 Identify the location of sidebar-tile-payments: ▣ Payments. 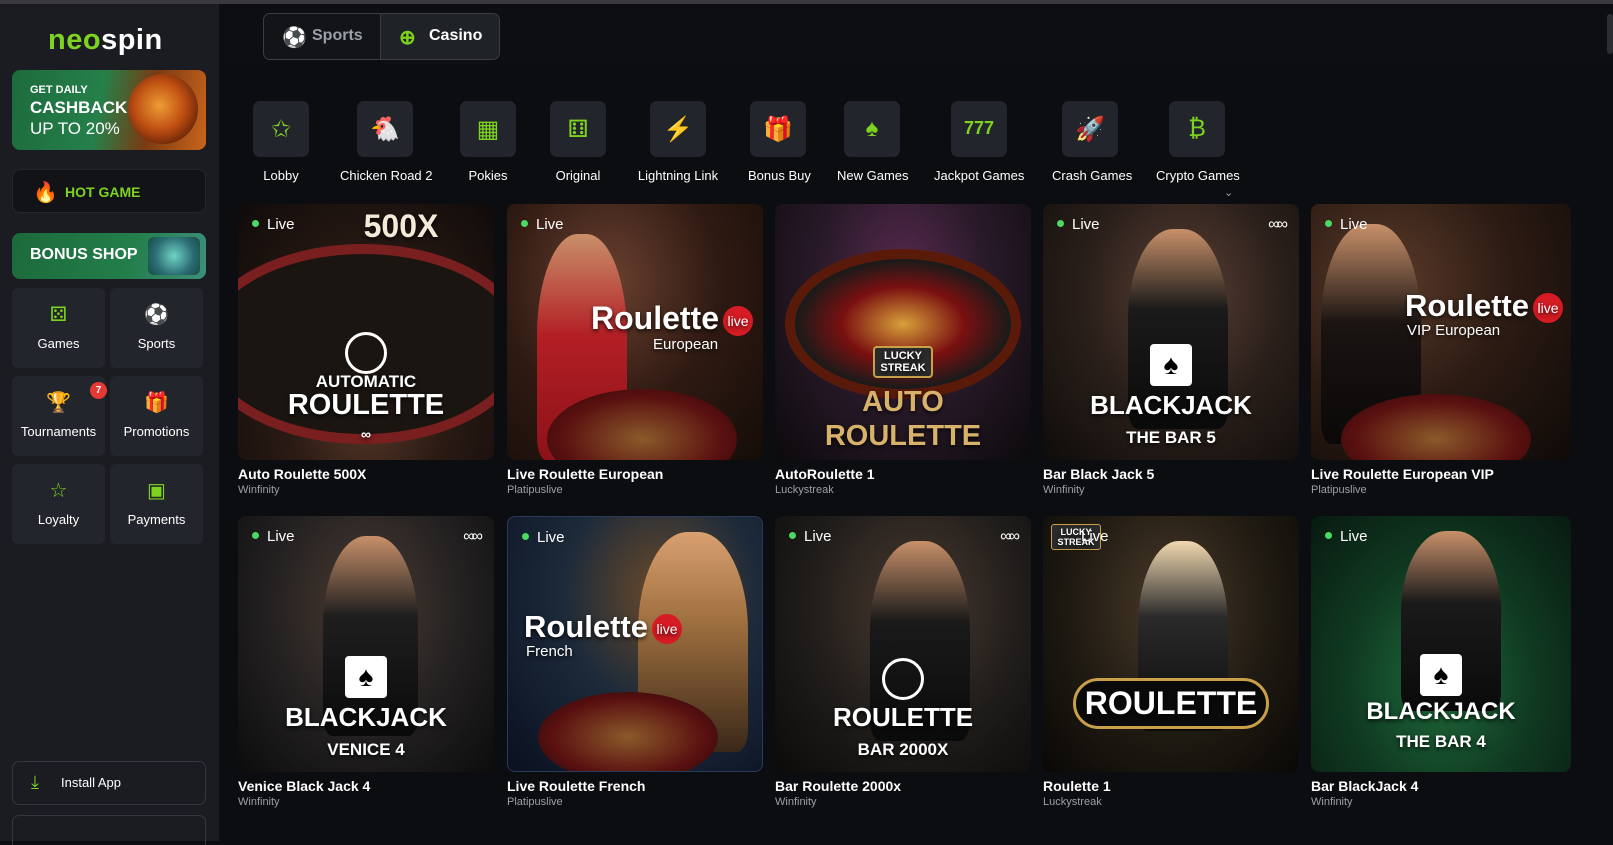
(156, 504).